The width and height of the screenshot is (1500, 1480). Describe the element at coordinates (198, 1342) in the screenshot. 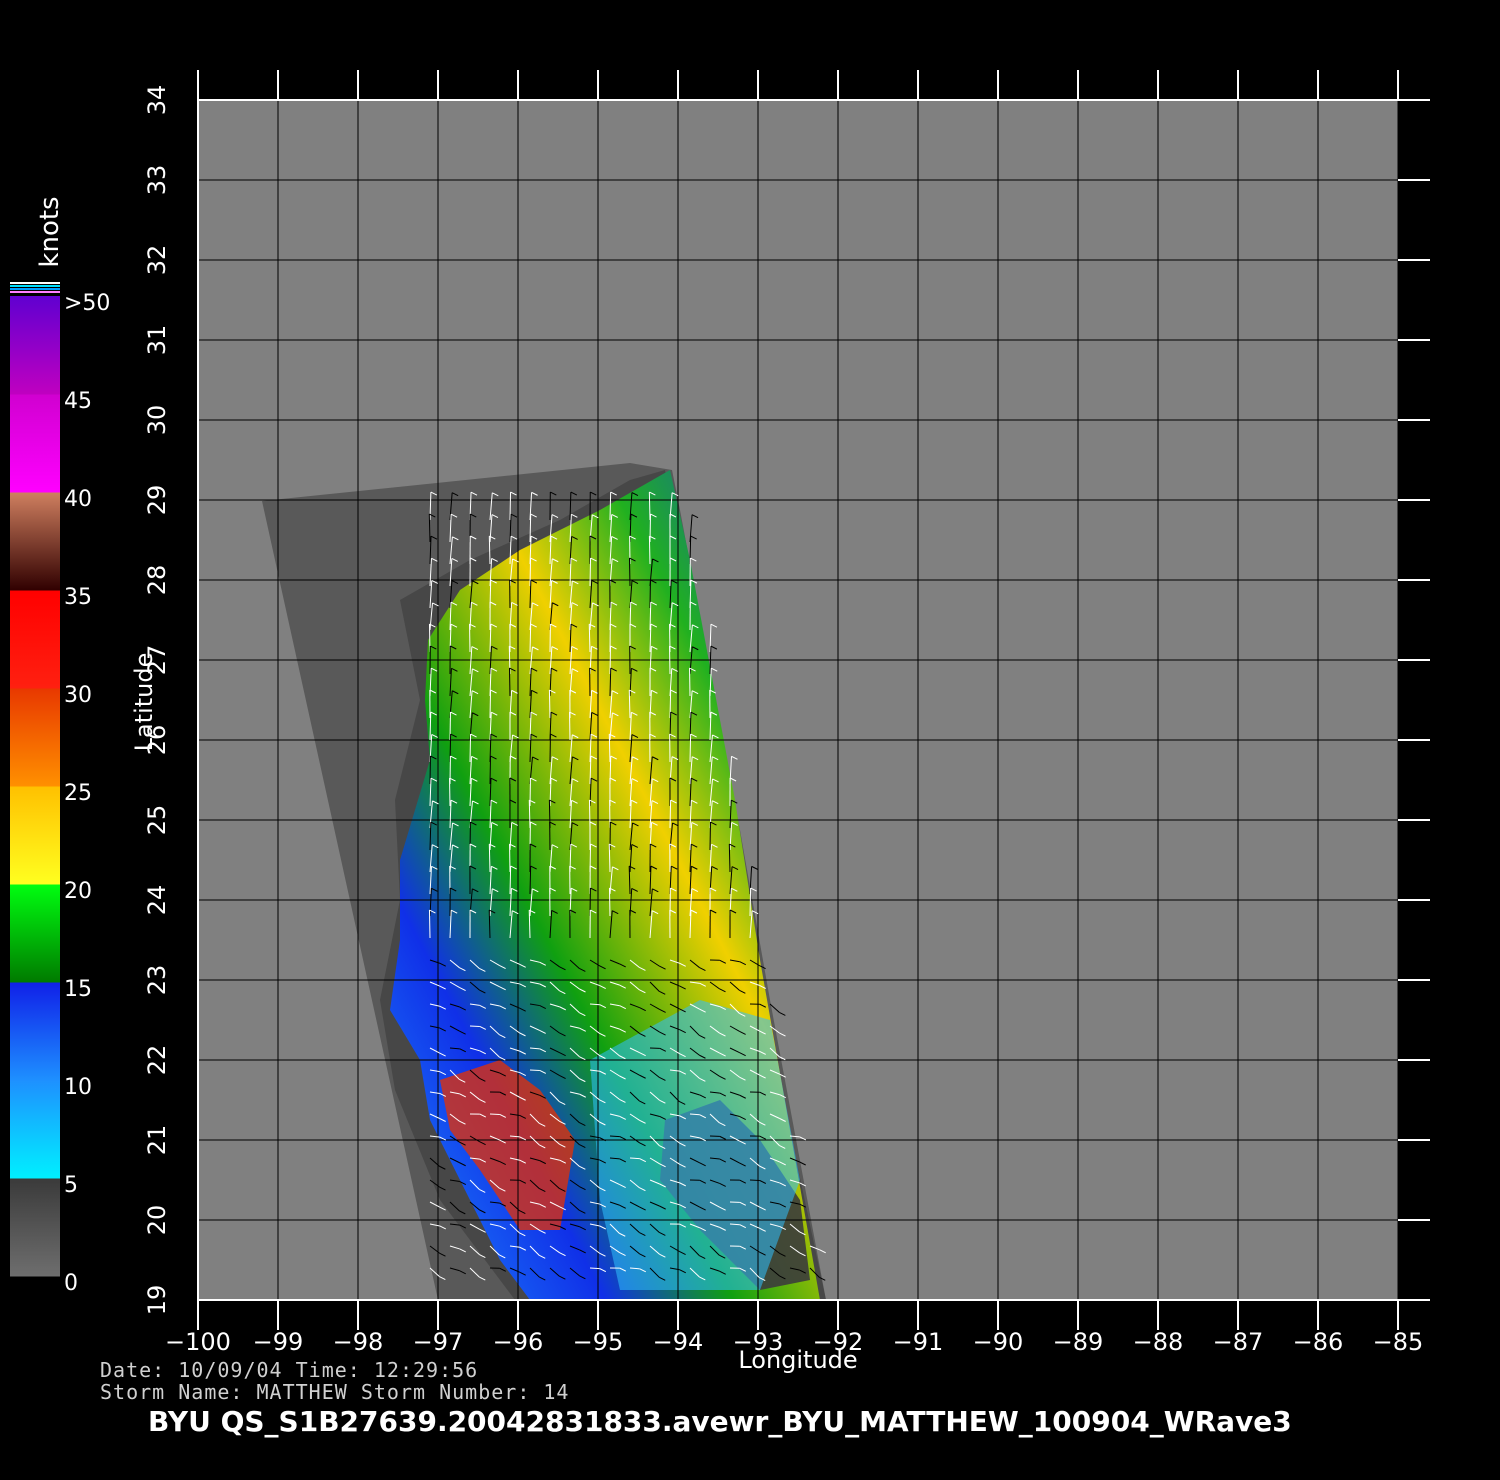

I see `x-tick-label: −100` at that location.